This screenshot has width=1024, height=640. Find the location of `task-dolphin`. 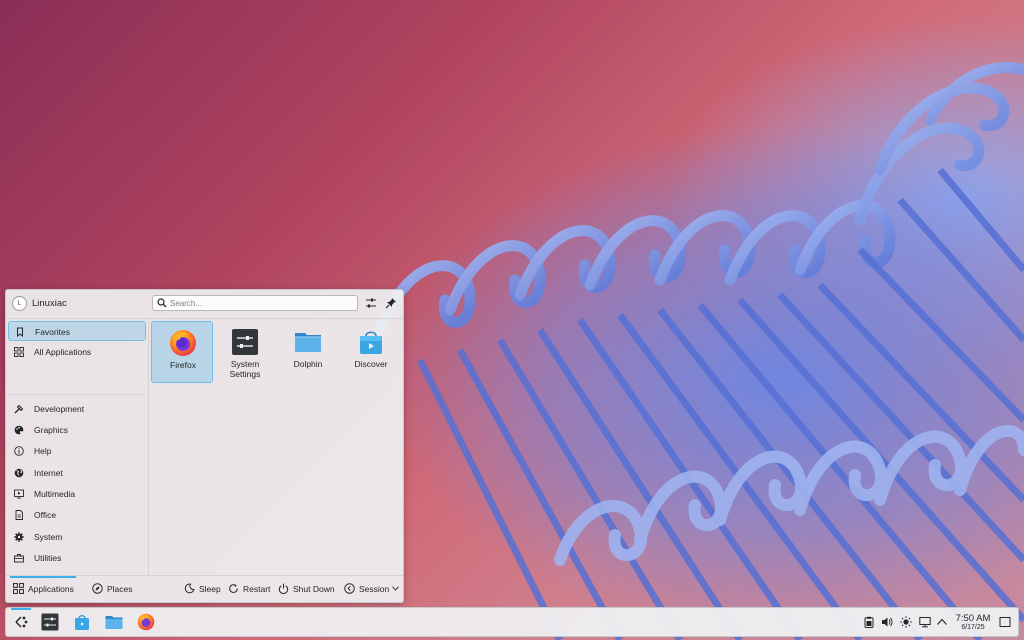

task-dolphin is located at coordinates (114, 622).